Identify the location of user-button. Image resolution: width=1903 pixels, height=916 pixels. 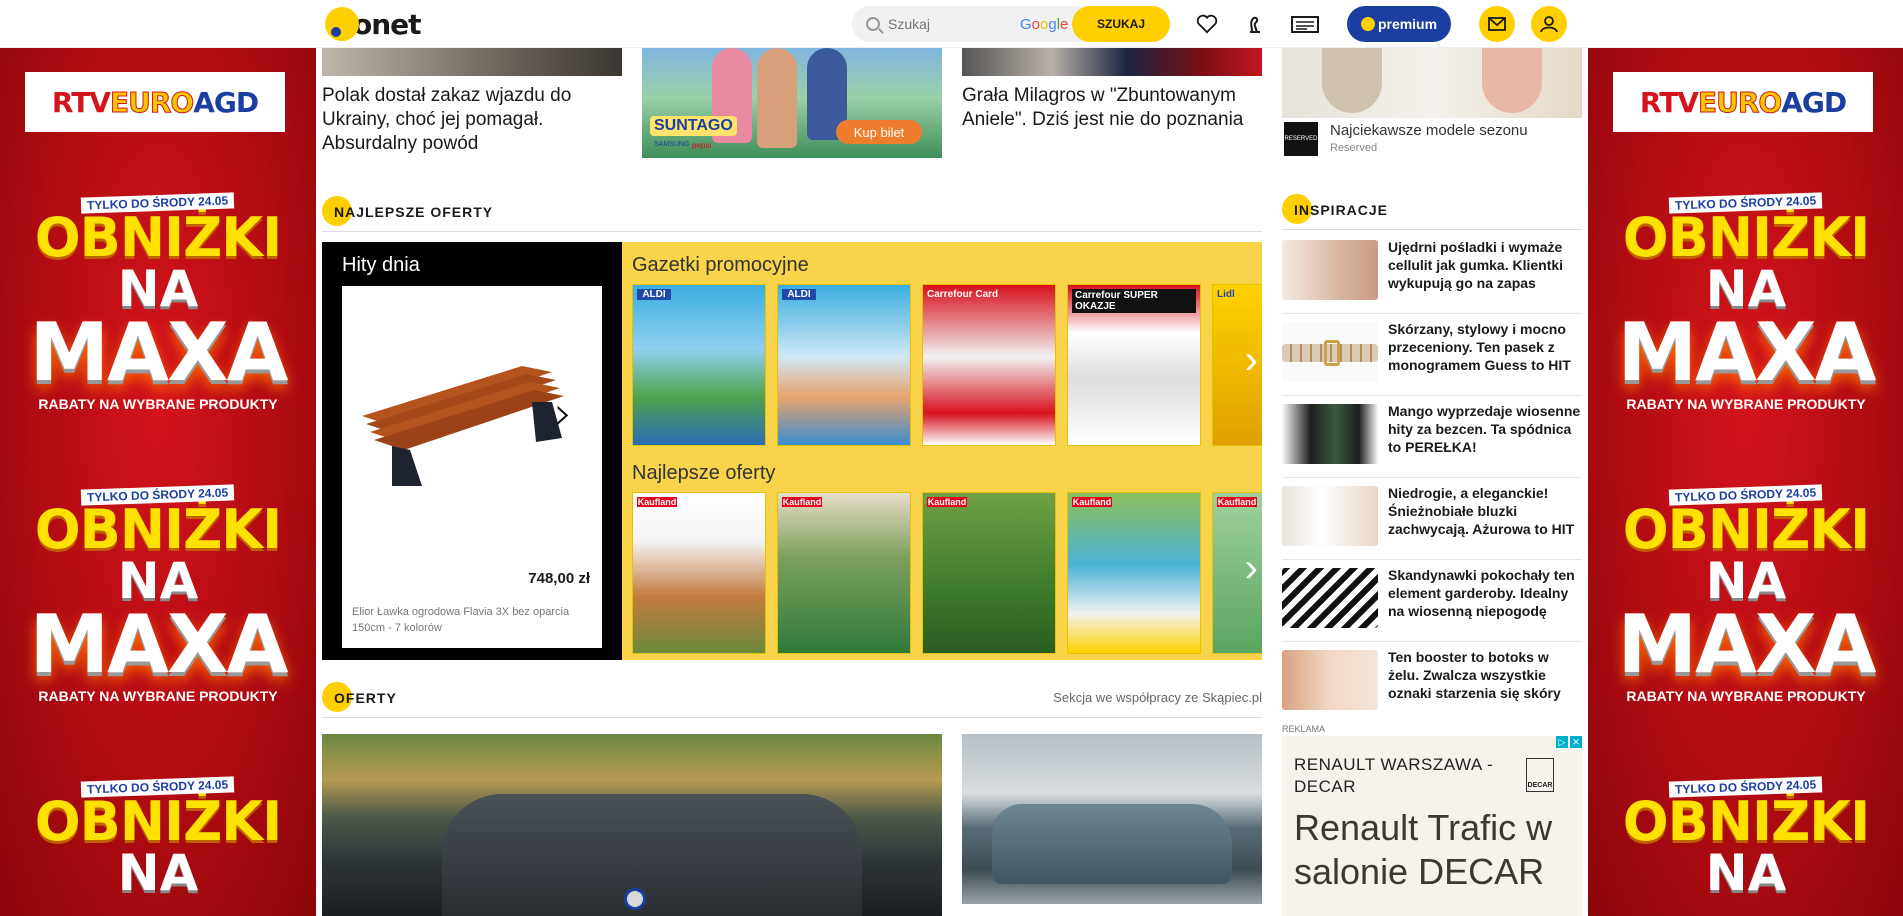
(1549, 24).